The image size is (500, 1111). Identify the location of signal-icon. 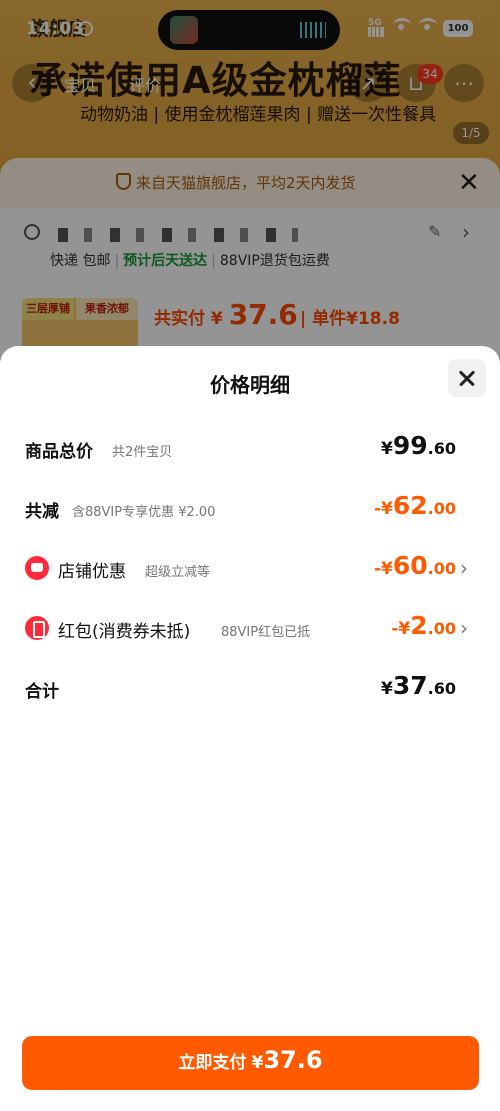
(376, 32).